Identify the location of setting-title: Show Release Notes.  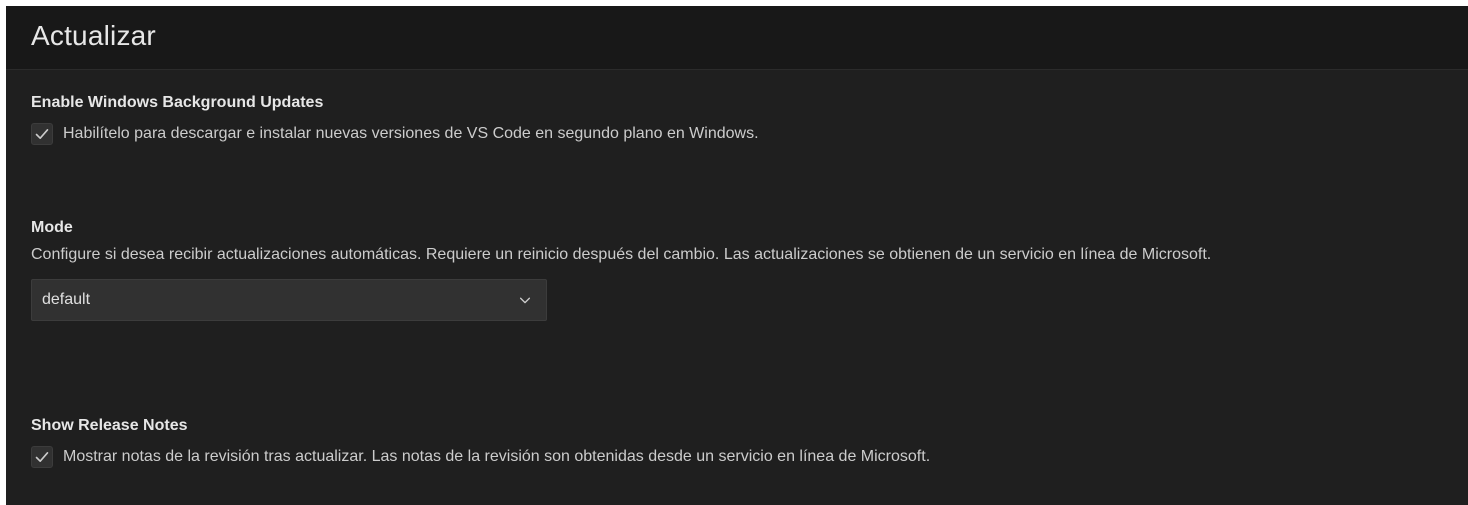
(109, 425).